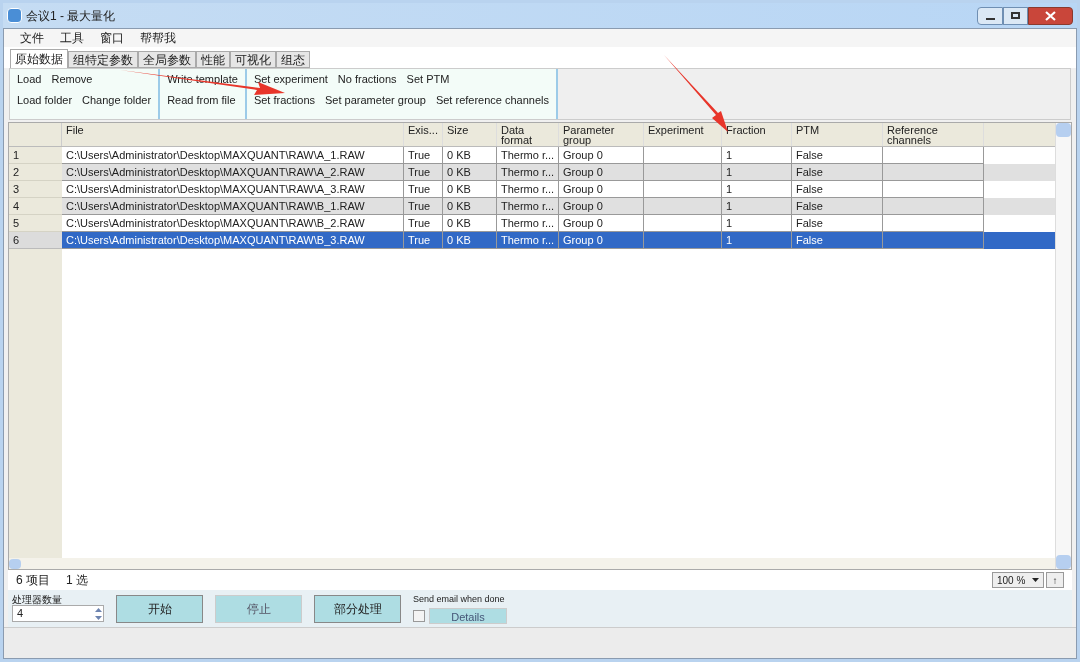 Image resolution: width=1080 pixels, height=662 pixels. I want to click on column-header: Reference channels, so click(933, 134).